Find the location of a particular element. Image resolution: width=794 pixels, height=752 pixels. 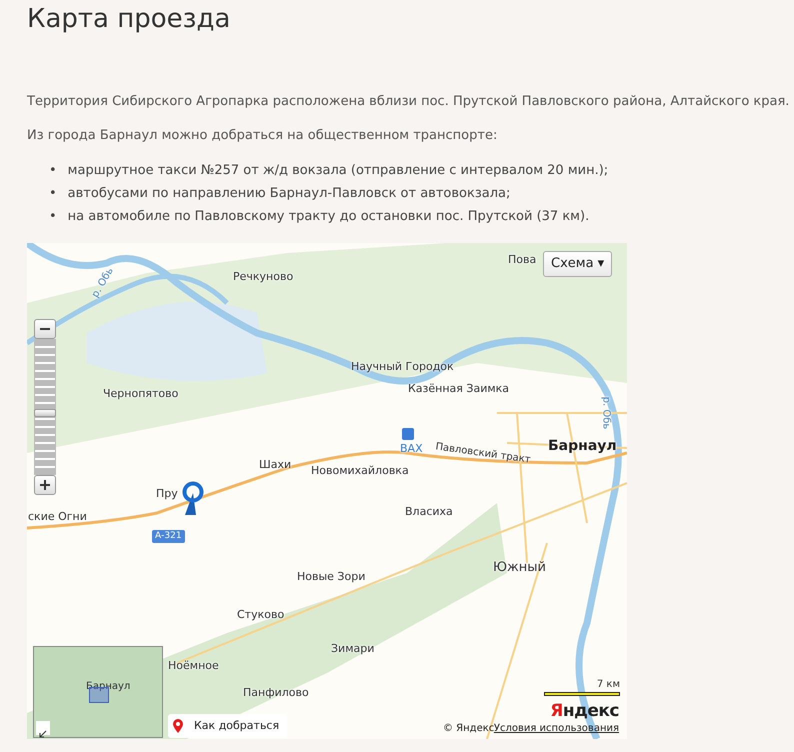

zoom-slider-thumb is located at coordinates (45, 413).